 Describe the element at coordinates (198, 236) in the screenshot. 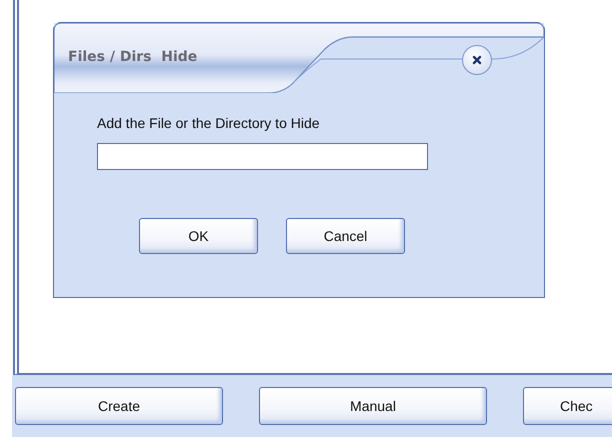

I see `ok-button: OK` at that location.